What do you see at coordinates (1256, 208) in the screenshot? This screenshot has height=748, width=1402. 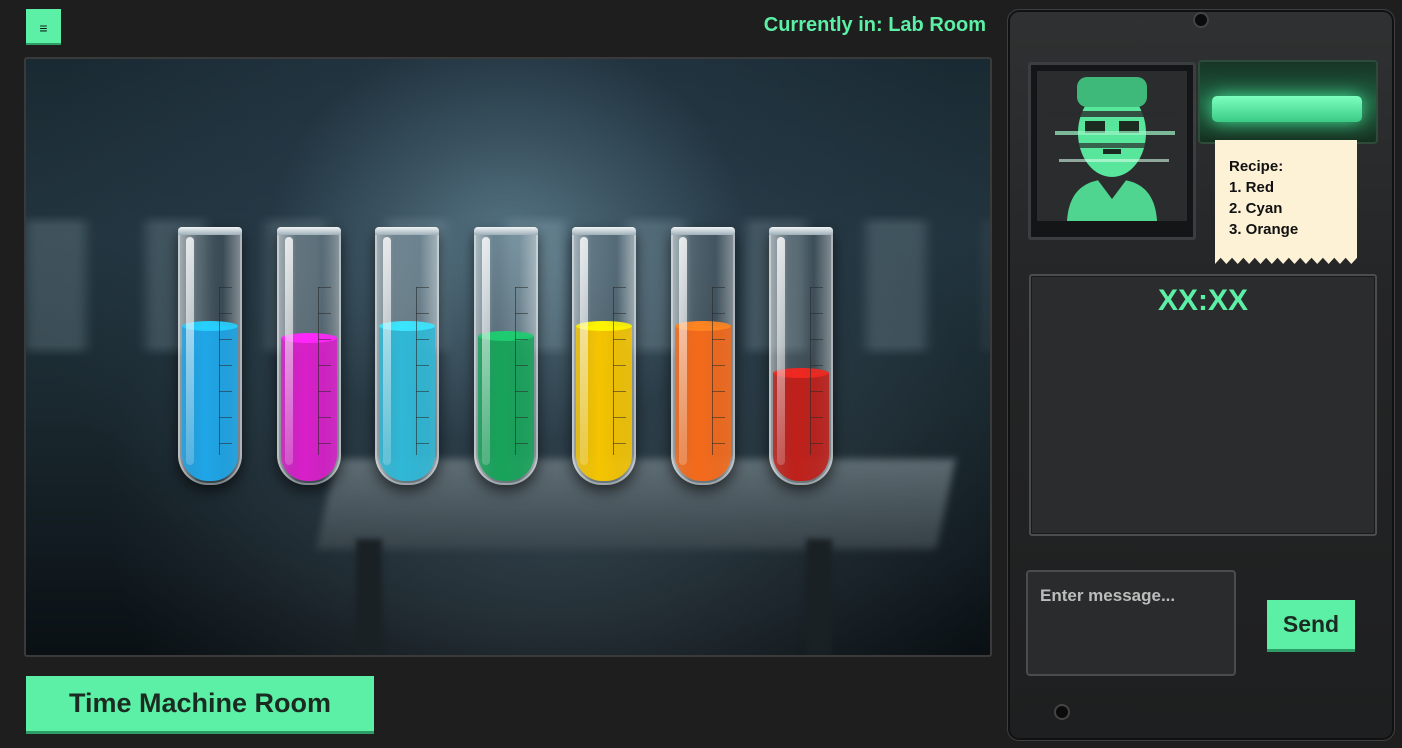 I see `recipe-item: 2. Cyan` at bounding box center [1256, 208].